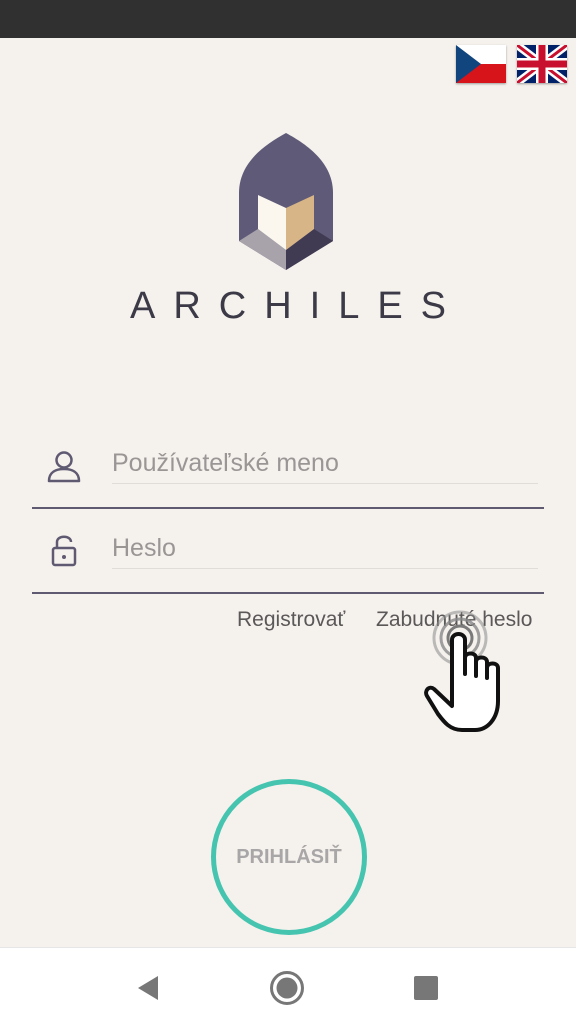 Image resolution: width=576 pixels, height=1025 pixels. Describe the element at coordinates (64, 550) in the screenshot. I see `lock-icon` at that location.